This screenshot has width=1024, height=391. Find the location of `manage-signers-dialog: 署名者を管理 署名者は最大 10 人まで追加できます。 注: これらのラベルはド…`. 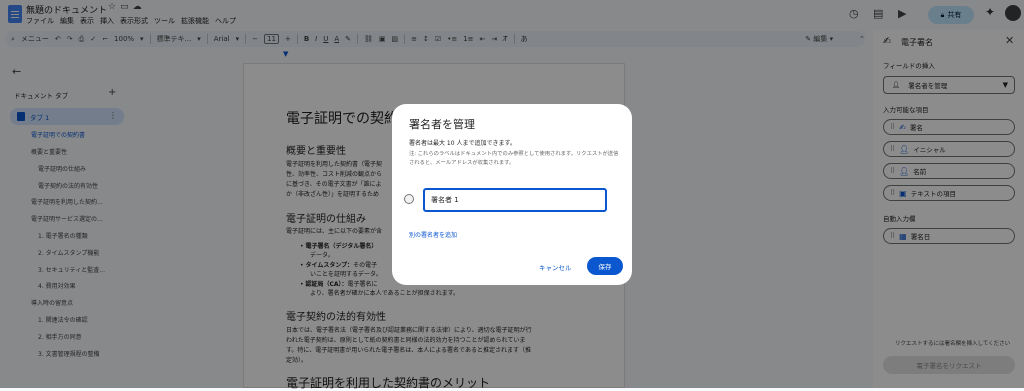

manage-signers-dialog: 署名者を管理 署名者は最大 10 人まで追加できます。 注: これらのラベルはド… is located at coordinates (512, 194).